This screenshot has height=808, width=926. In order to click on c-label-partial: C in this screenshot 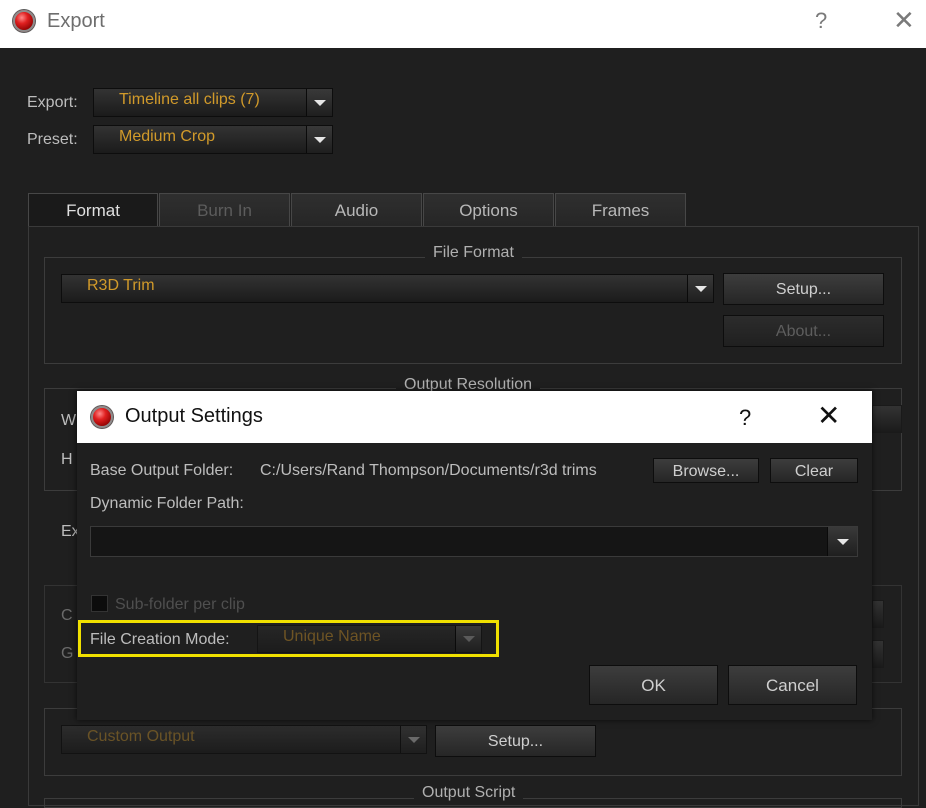, I will do `click(67, 615)`.